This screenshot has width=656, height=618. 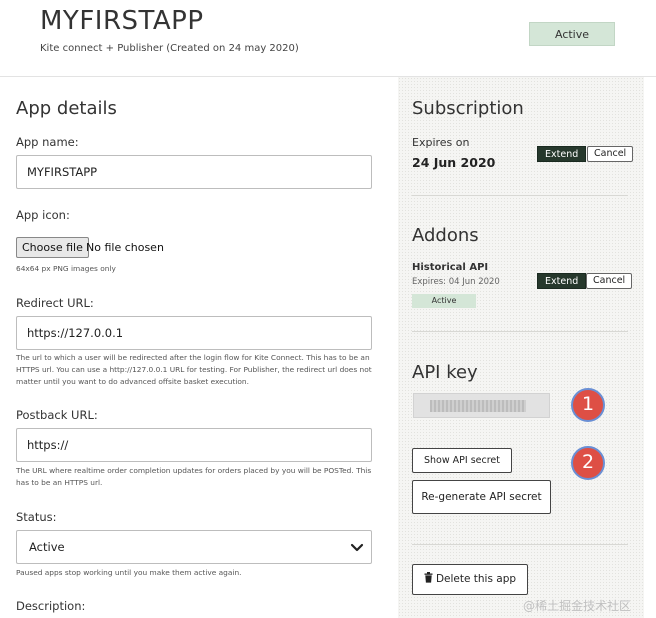 I want to click on annotation-marker-2: 2, so click(x=588, y=463).